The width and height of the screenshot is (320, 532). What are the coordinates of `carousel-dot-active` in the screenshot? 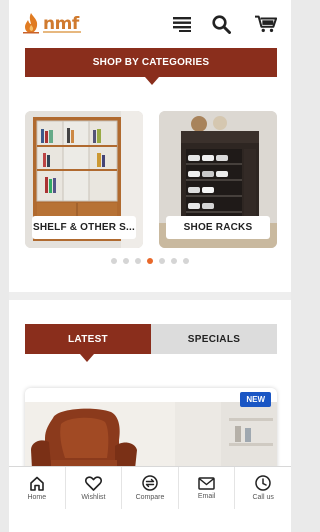 It's located at (150, 261).